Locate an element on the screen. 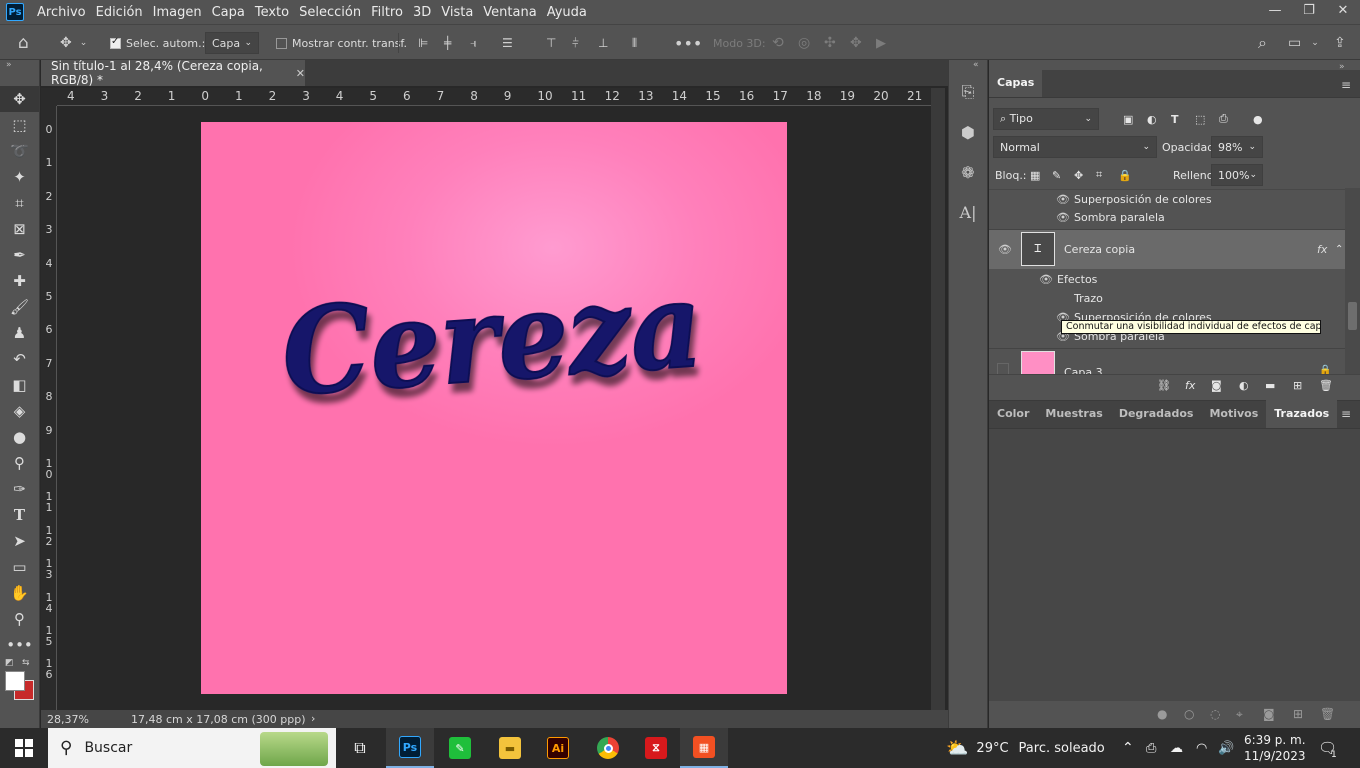 This screenshot has height=768, width=1360. filter-pixel-icon: ▣ is located at coordinates (1128, 119).